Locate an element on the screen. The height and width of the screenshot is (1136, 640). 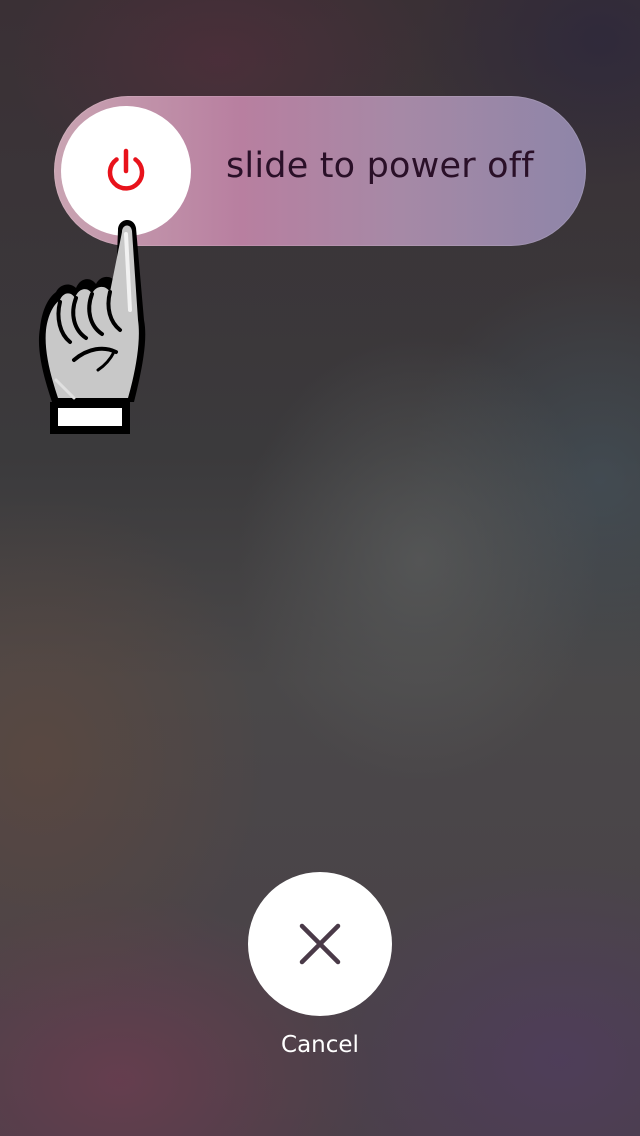
cancel-label: Cancel is located at coordinates (320, 1045).